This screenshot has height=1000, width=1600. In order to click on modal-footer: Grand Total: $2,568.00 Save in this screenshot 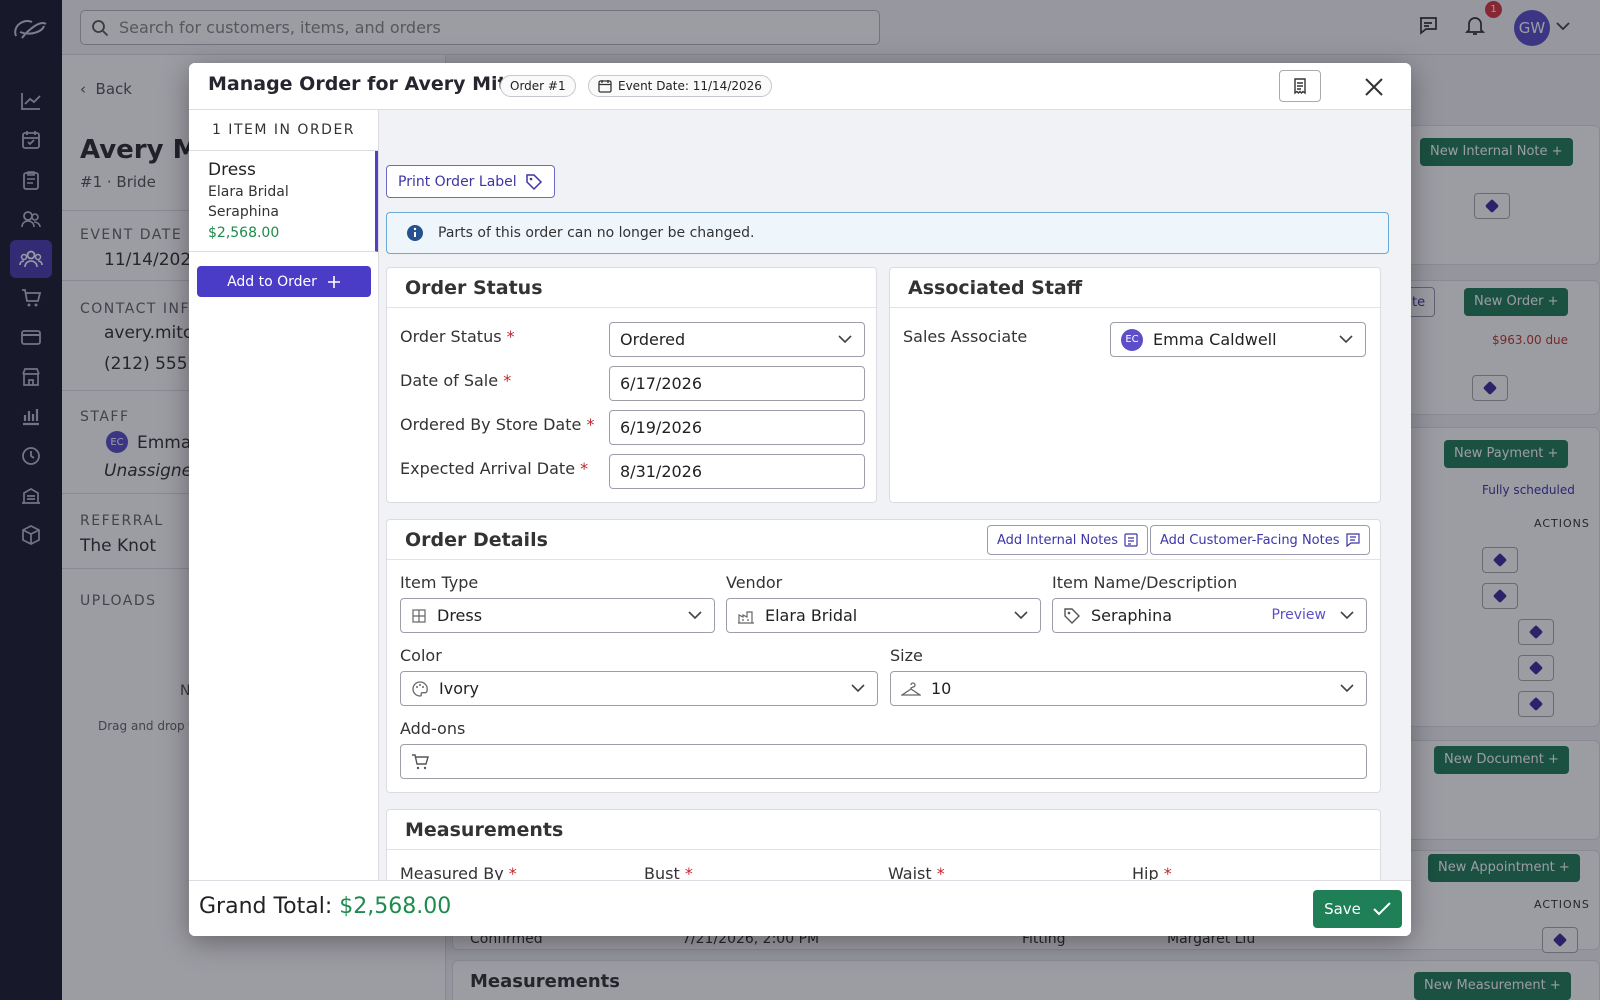, I will do `click(800, 908)`.